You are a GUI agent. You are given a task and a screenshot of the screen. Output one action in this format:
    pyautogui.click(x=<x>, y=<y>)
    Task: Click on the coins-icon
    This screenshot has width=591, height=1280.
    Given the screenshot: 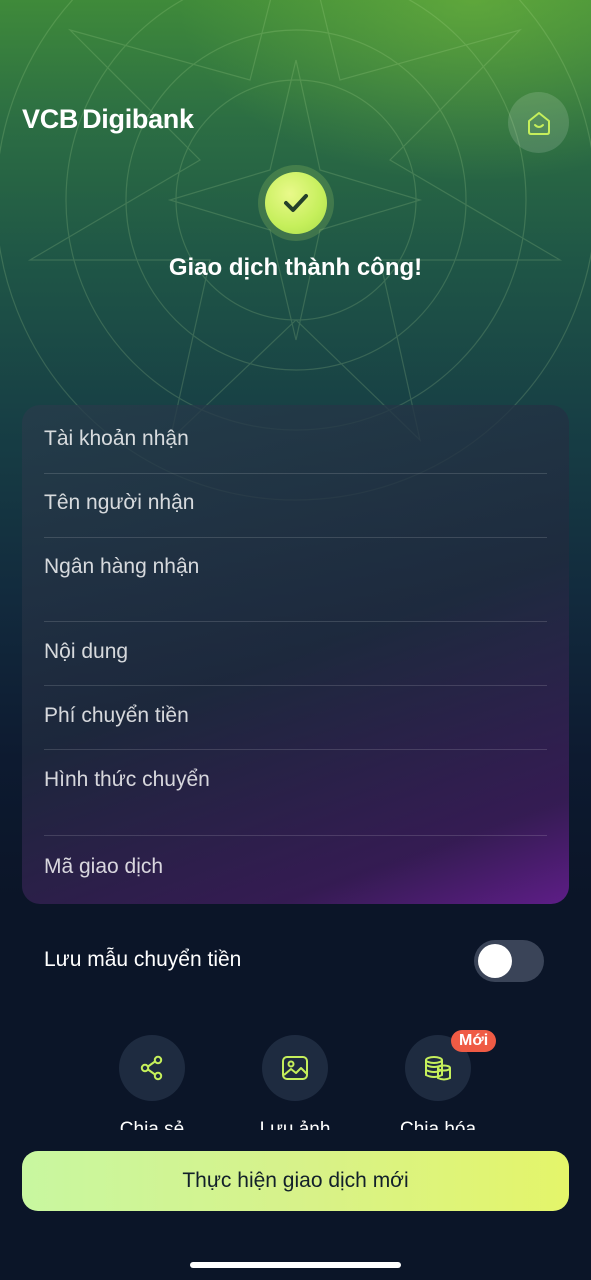 What is the action you would take?
    pyautogui.click(x=438, y=1068)
    